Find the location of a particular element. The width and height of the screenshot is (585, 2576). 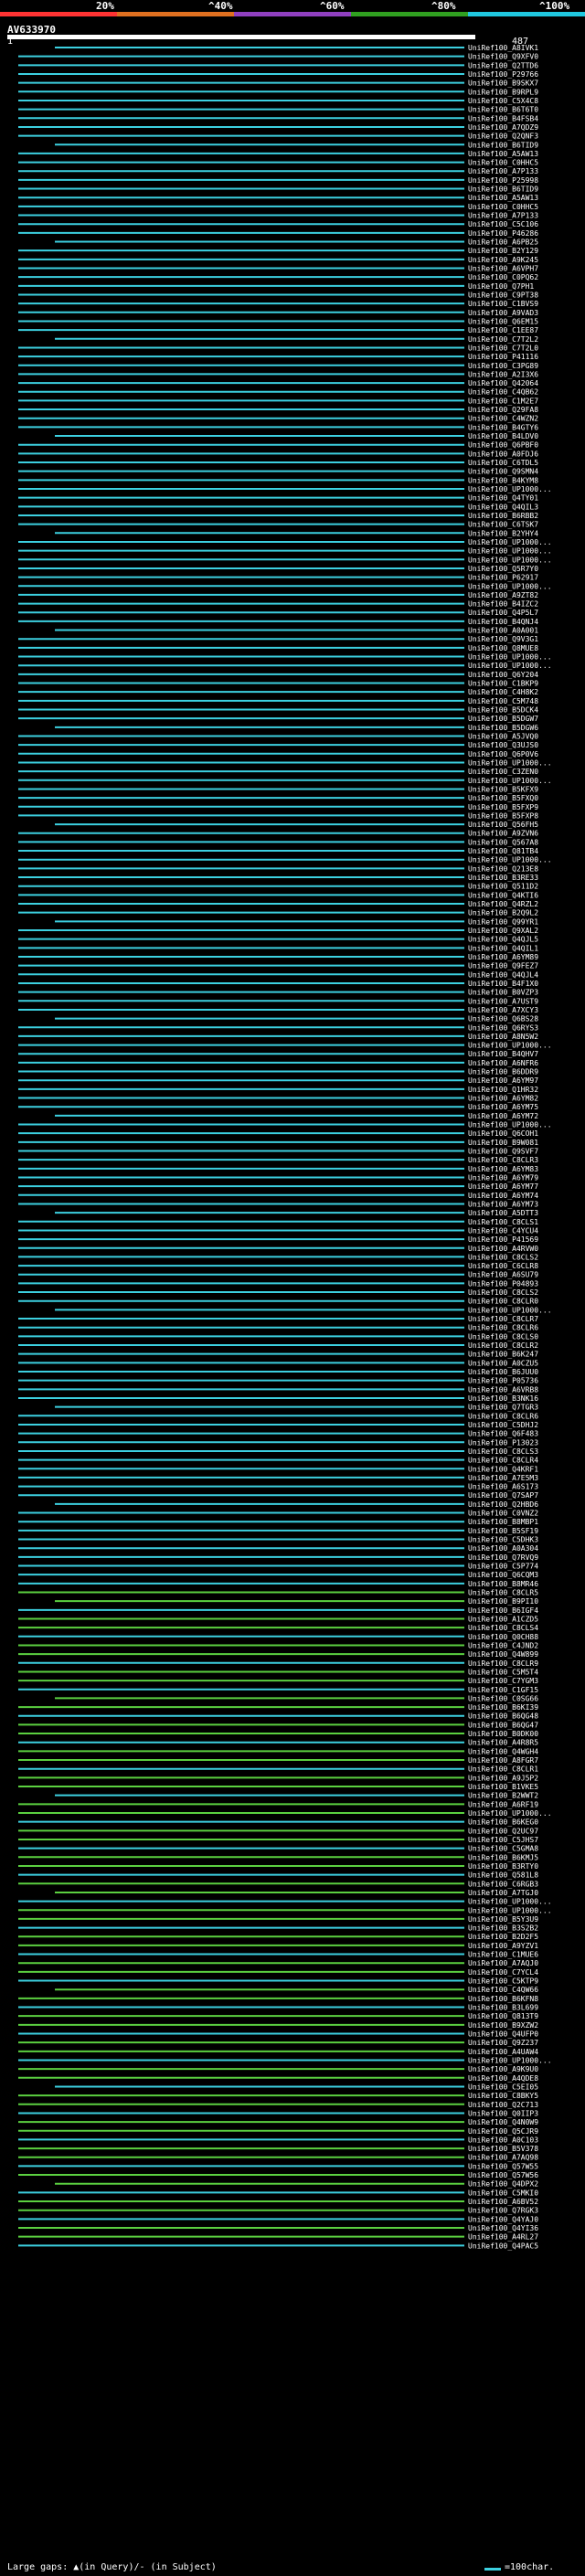

hit-label: UniRef100_A5AW13 is located at coordinates (503, 154).